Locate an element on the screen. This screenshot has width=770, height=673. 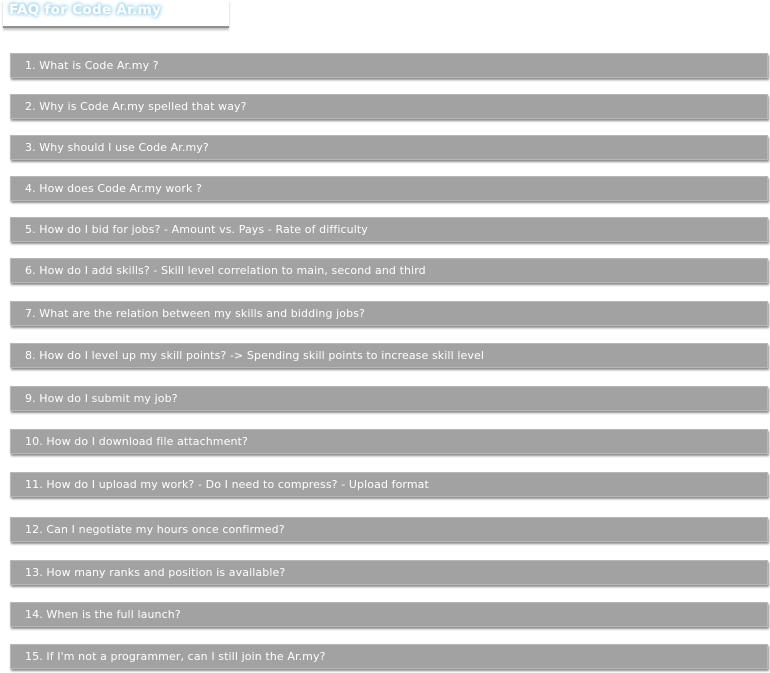
faq-question-label: 1. What is Code Ar.my ? is located at coordinates (92, 65).